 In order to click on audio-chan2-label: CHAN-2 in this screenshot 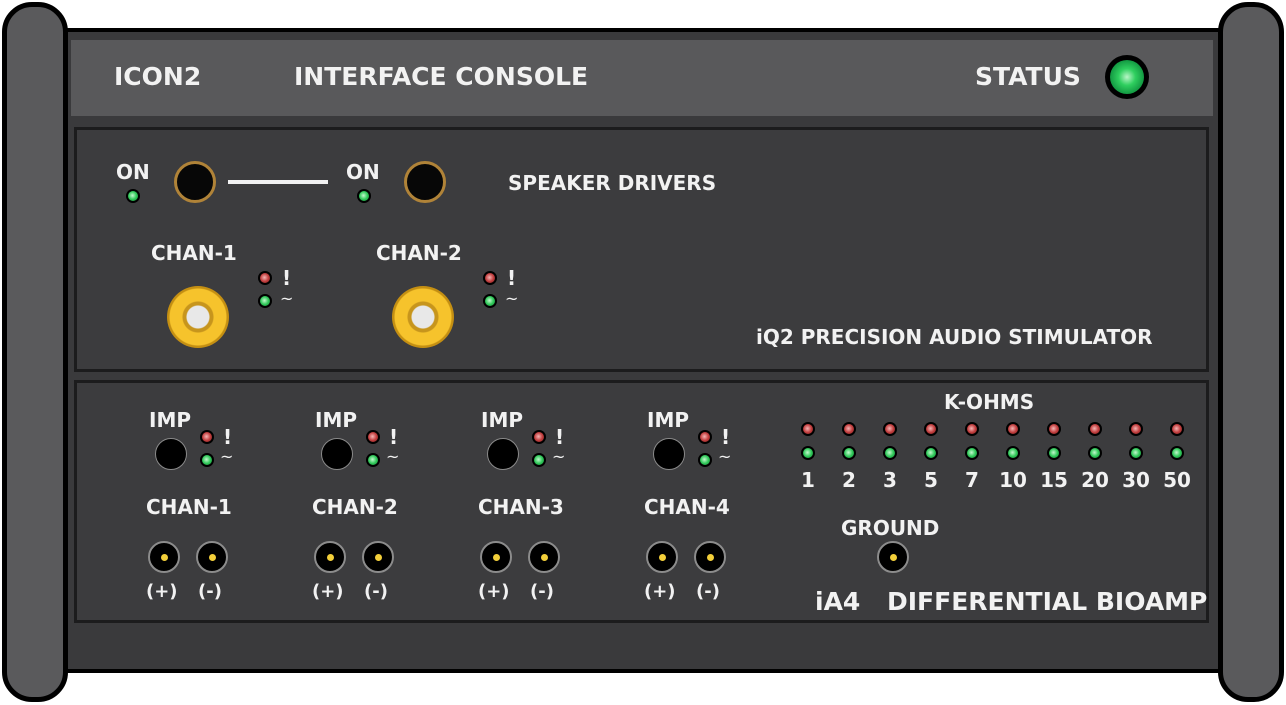, I will do `click(419, 253)`.